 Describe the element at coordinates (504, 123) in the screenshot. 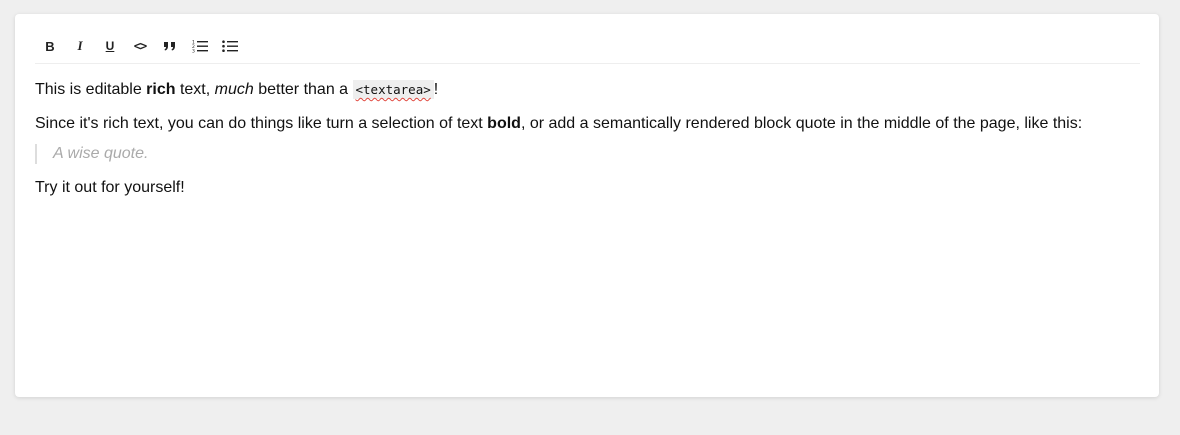

I see `p2-bold: bold` at that location.